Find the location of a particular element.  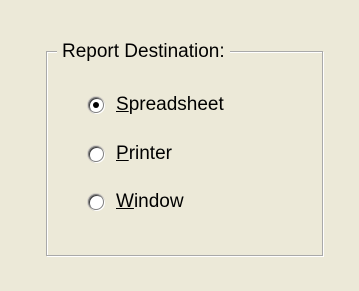

radio-spreadsheet-accelerator: S is located at coordinates (122, 104).